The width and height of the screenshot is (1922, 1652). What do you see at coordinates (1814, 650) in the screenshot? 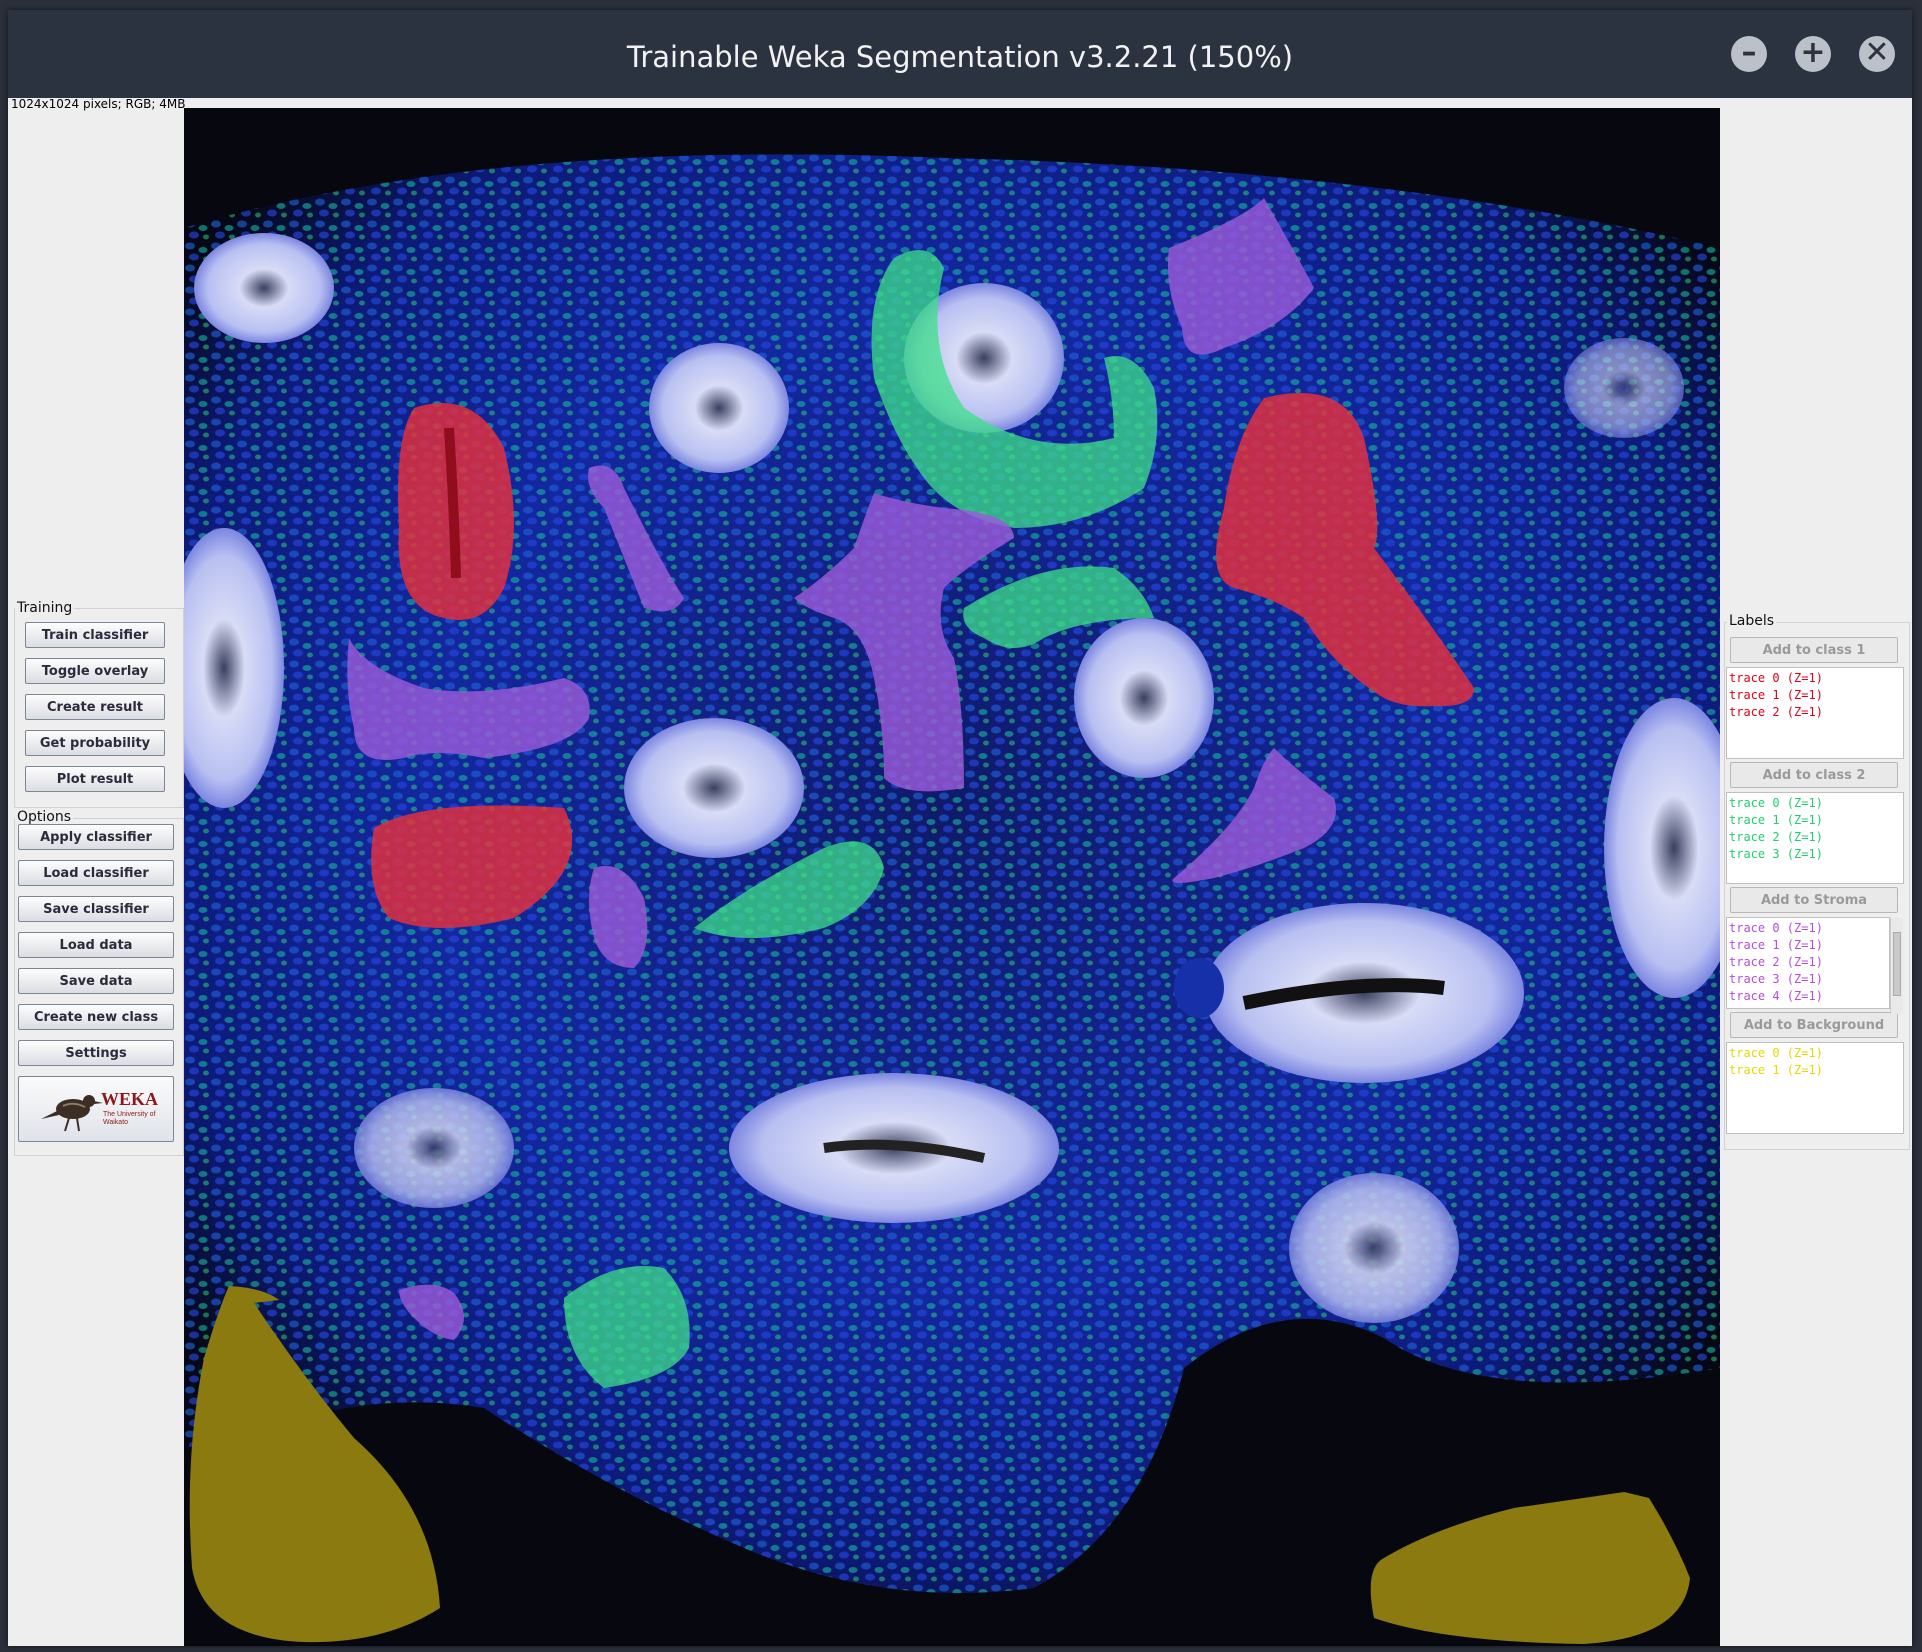
I see `add-to-class-1-button: Add to class 1` at bounding box center [1814, 650].